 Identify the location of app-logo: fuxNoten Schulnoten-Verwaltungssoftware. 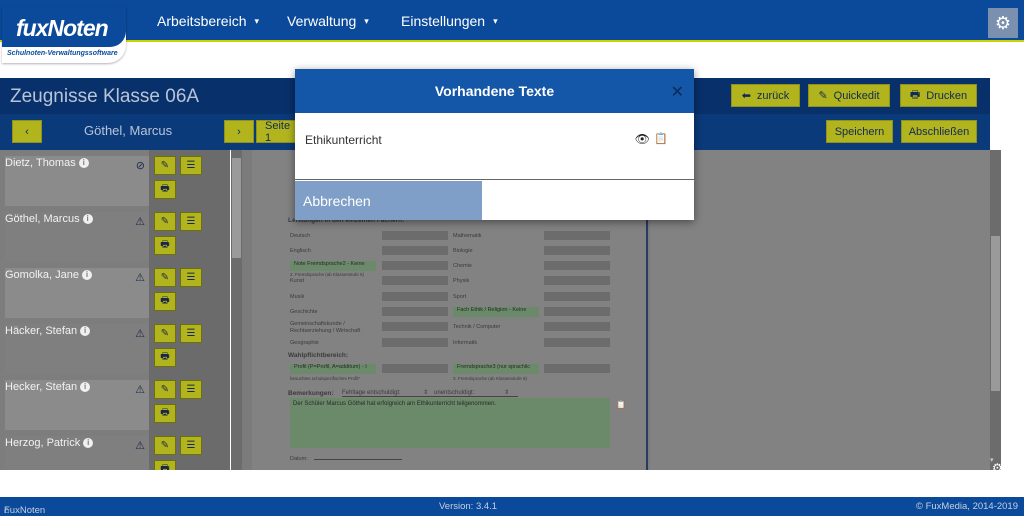
(64, 35).